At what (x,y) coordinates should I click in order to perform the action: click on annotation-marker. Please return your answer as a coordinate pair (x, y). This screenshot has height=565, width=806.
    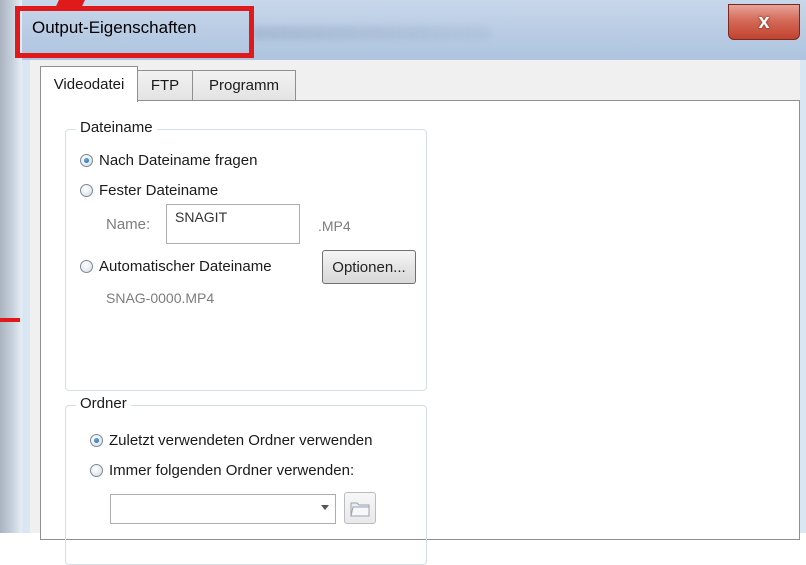
    Looking at the image, I should click on (10, 320).